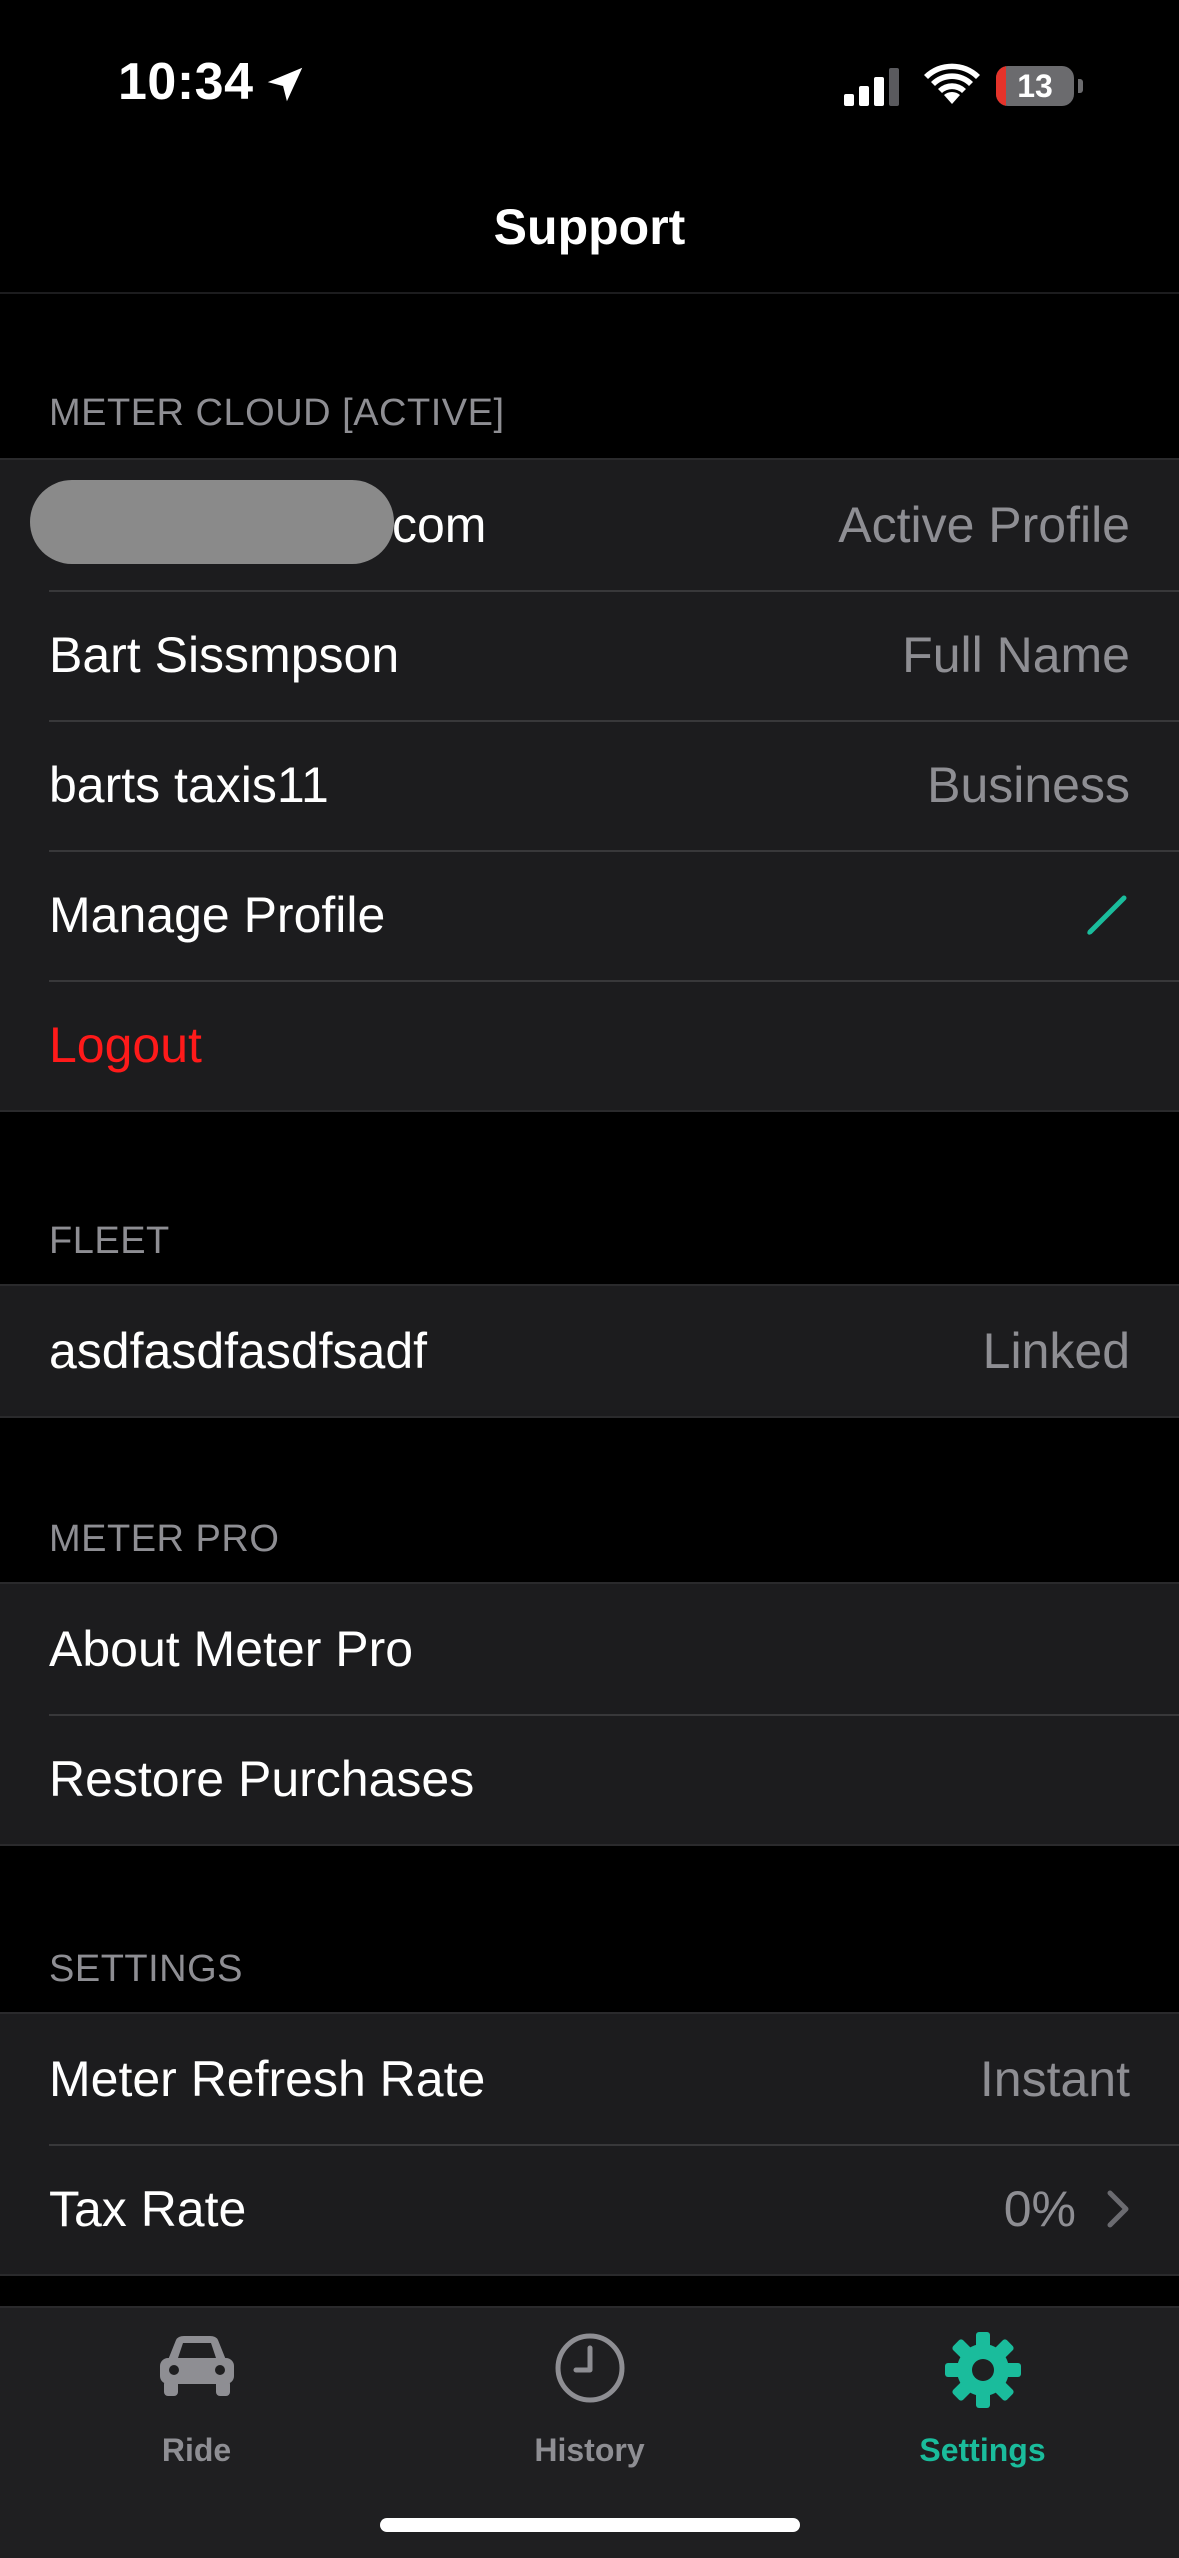 The image size is (1179, 2558). What do you see at coordinates (1107, 915) in the screenshot?
I see `pencil-icon` at bounding box center [1107, 915].